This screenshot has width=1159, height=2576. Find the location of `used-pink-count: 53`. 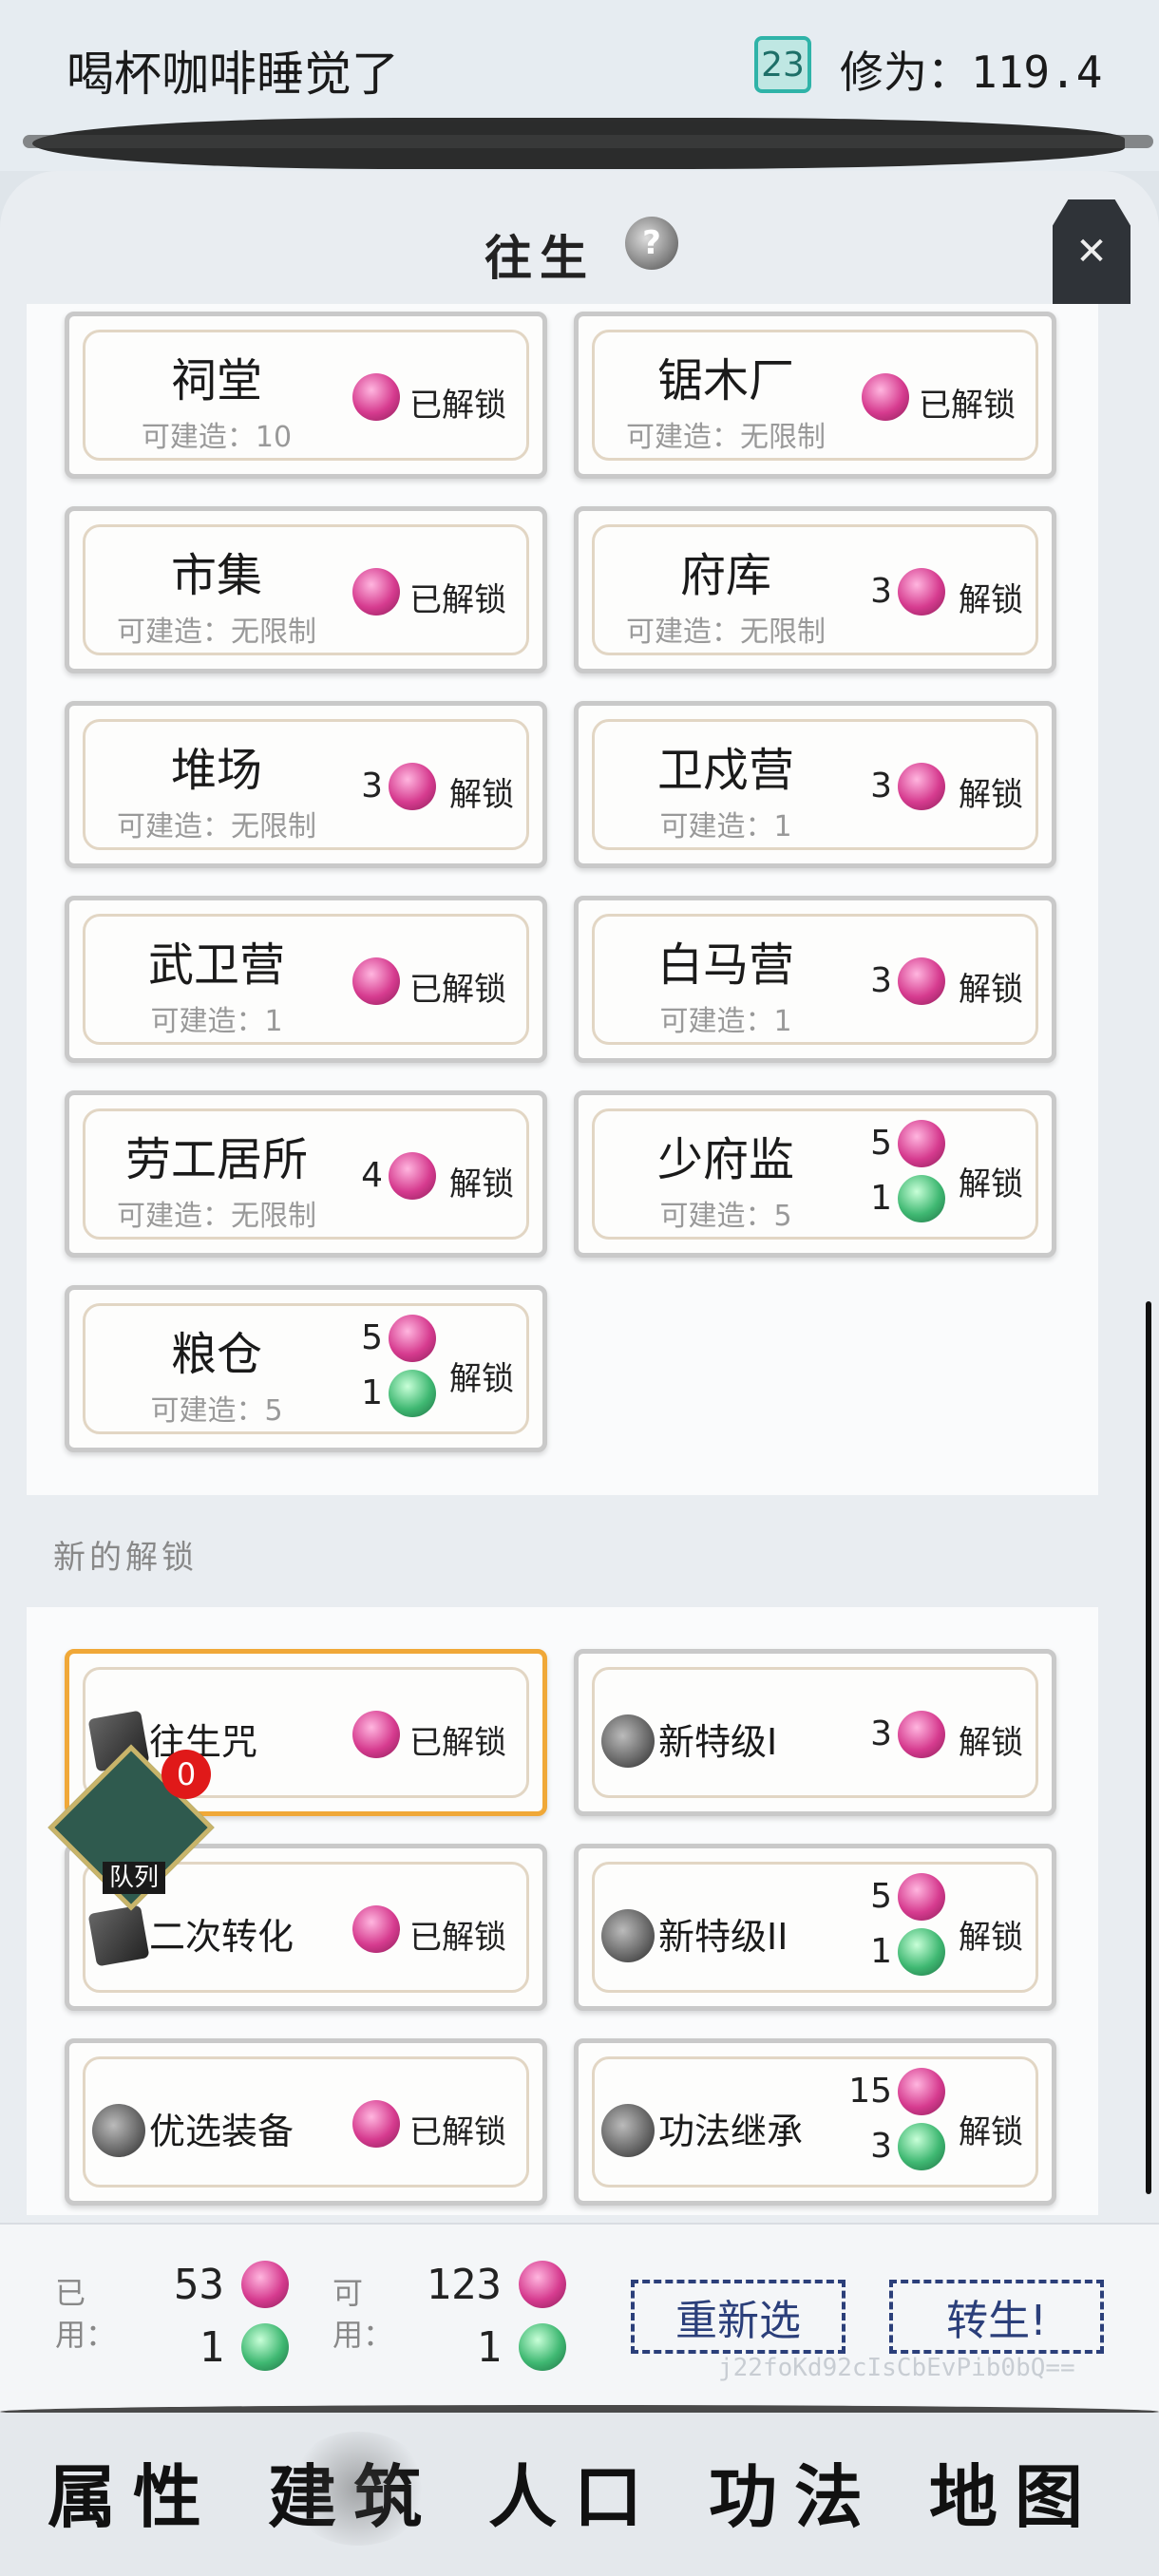

used-pink-count: 53 is located at coordinates (199, 2285).